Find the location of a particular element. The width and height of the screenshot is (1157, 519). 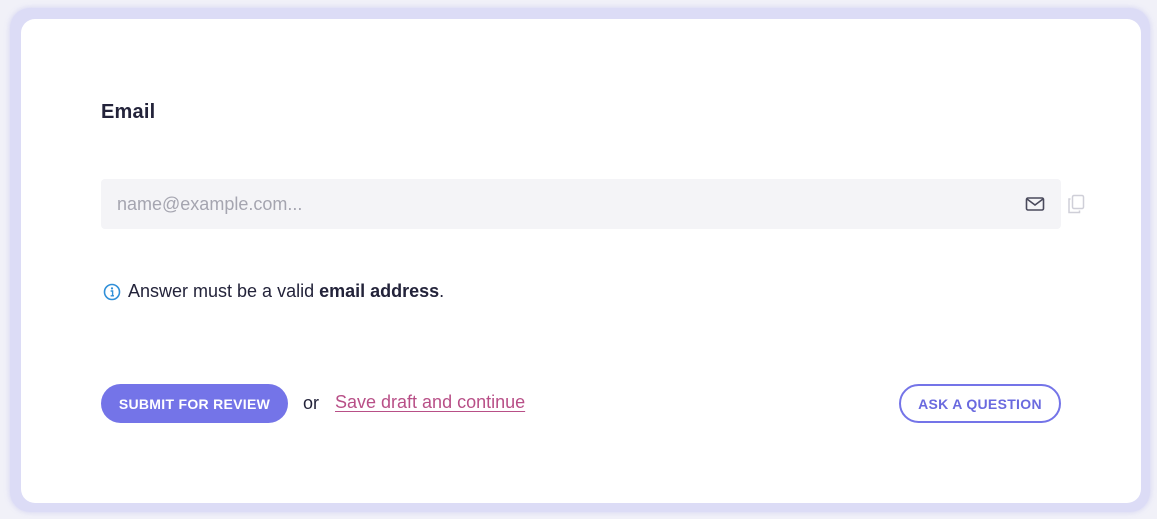

copy-icon is located at coordinates (1076, 204).